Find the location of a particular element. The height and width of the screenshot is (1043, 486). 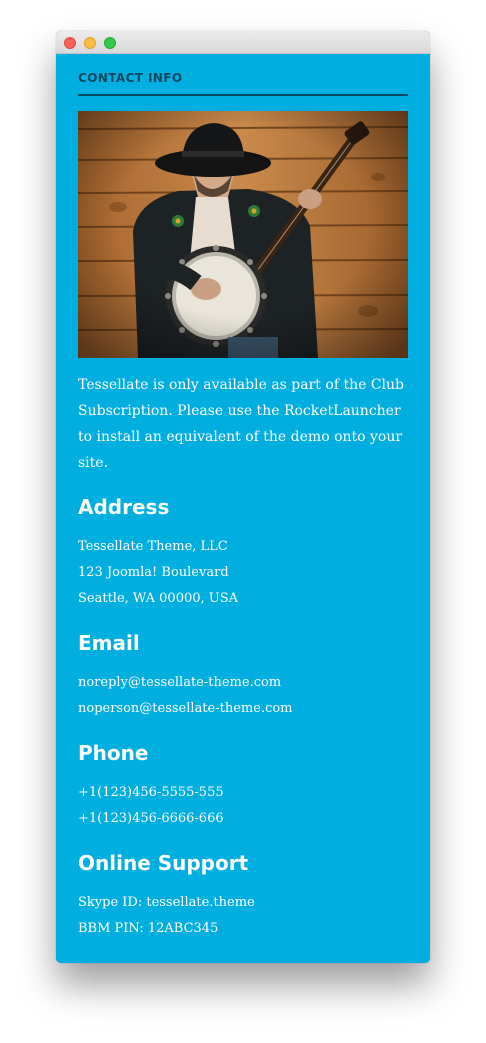

email-line-1: noreply@tessellate-theme.com is located at coordinates (243, 683).